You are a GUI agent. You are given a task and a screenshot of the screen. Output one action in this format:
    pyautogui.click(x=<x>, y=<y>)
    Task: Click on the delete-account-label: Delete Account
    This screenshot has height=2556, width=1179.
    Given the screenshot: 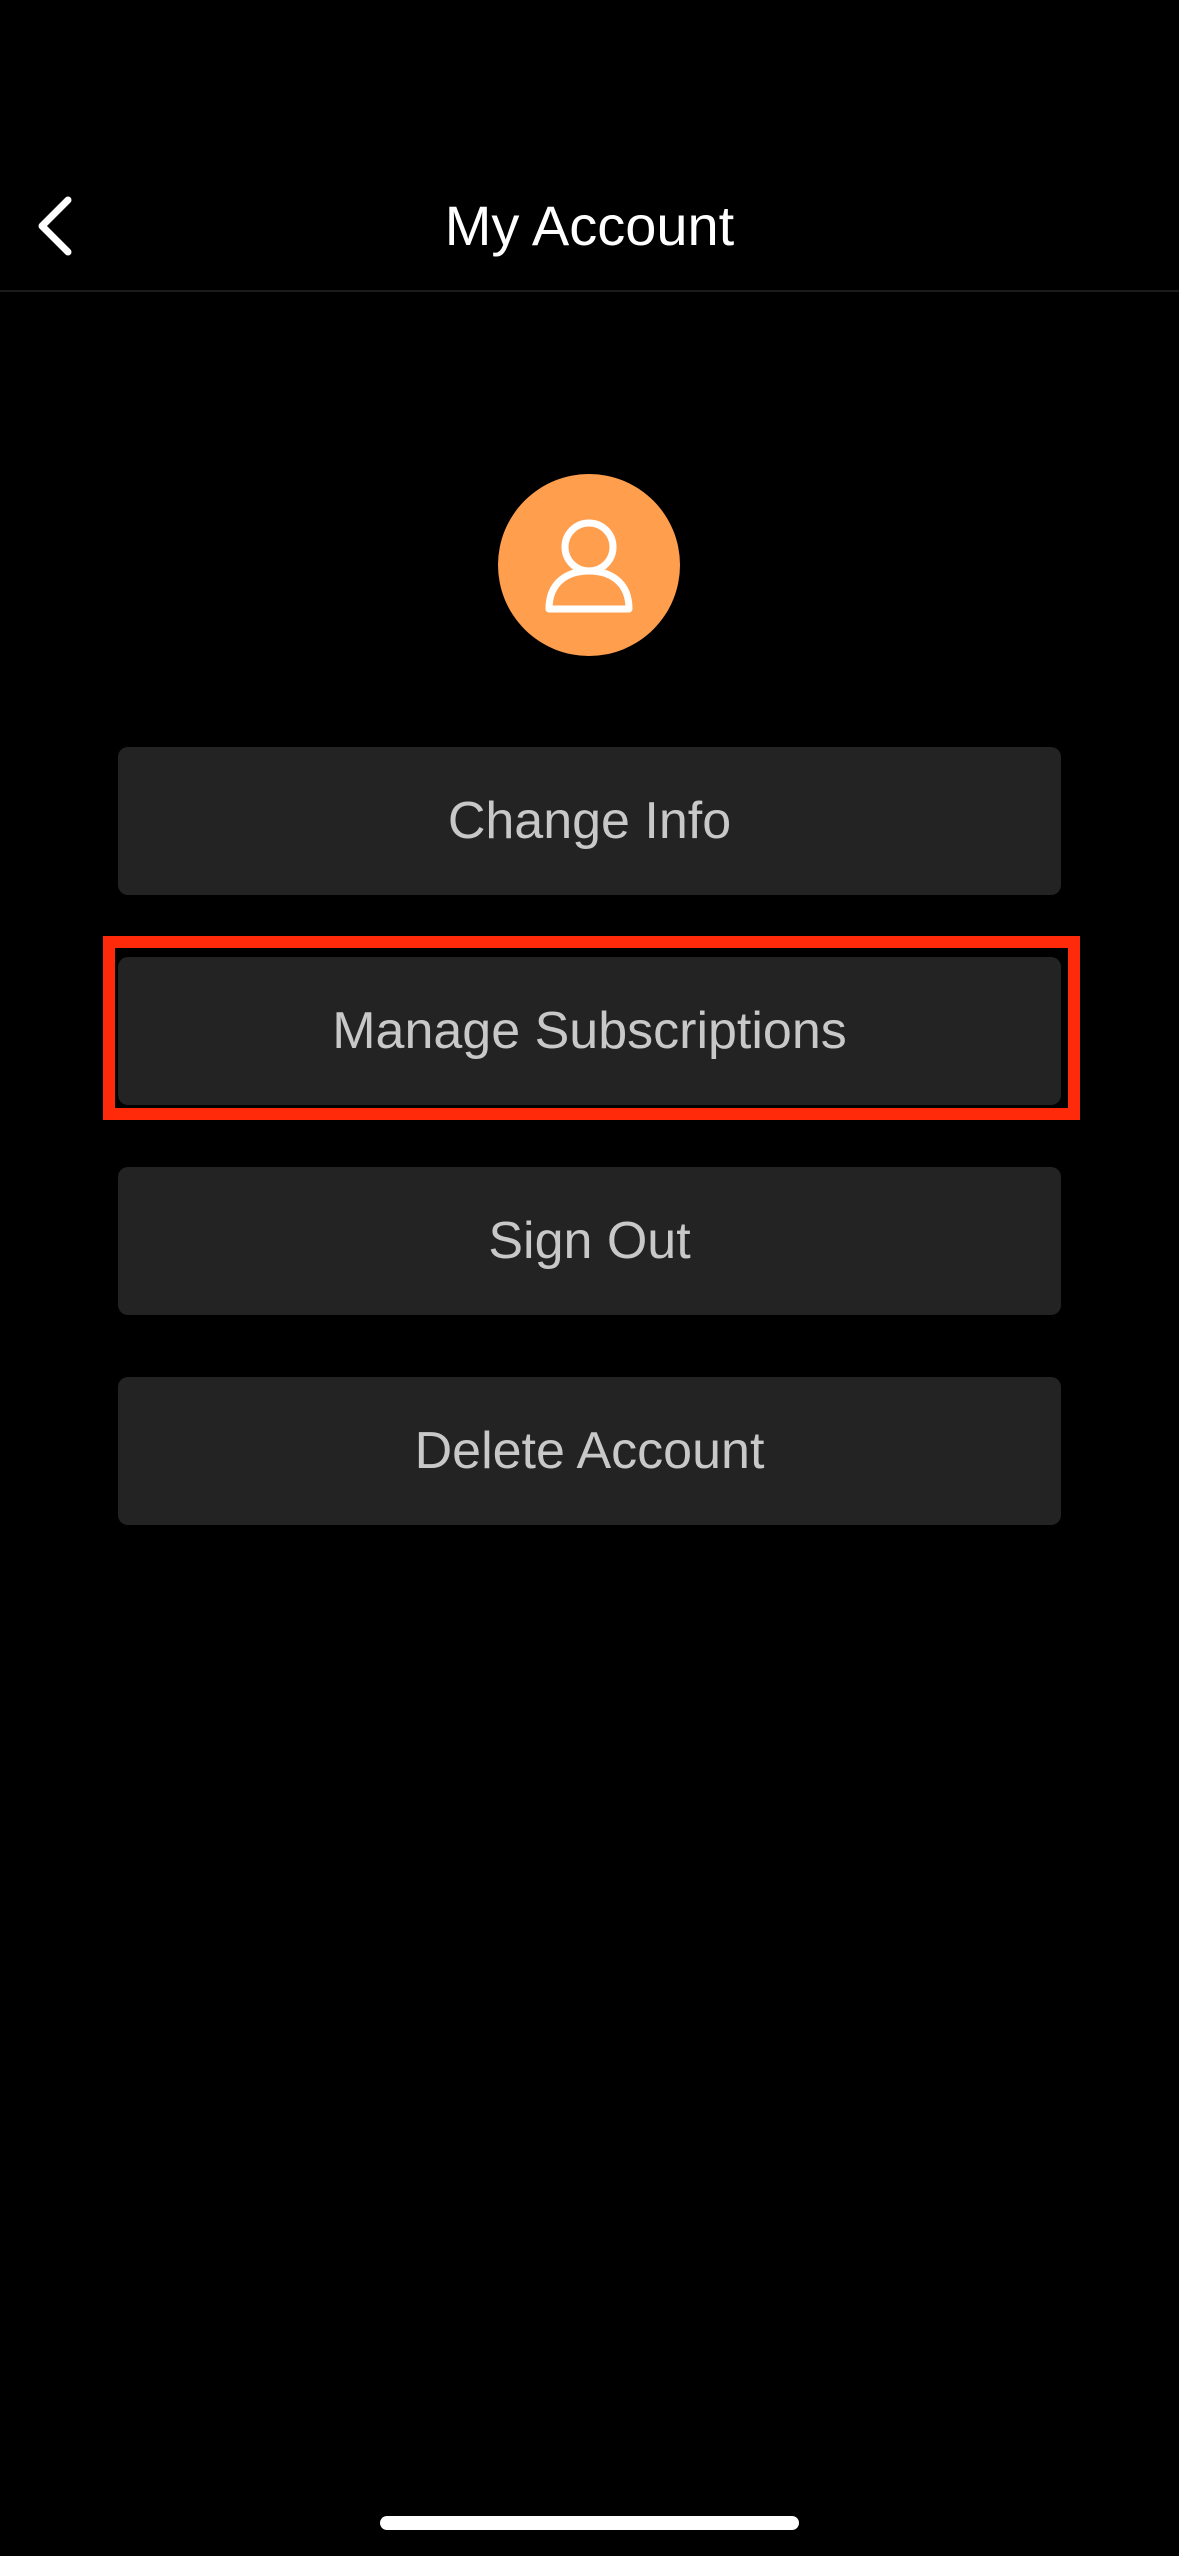 What is the action you would take?
    pyautogui.click(x=589, y=1451)
    